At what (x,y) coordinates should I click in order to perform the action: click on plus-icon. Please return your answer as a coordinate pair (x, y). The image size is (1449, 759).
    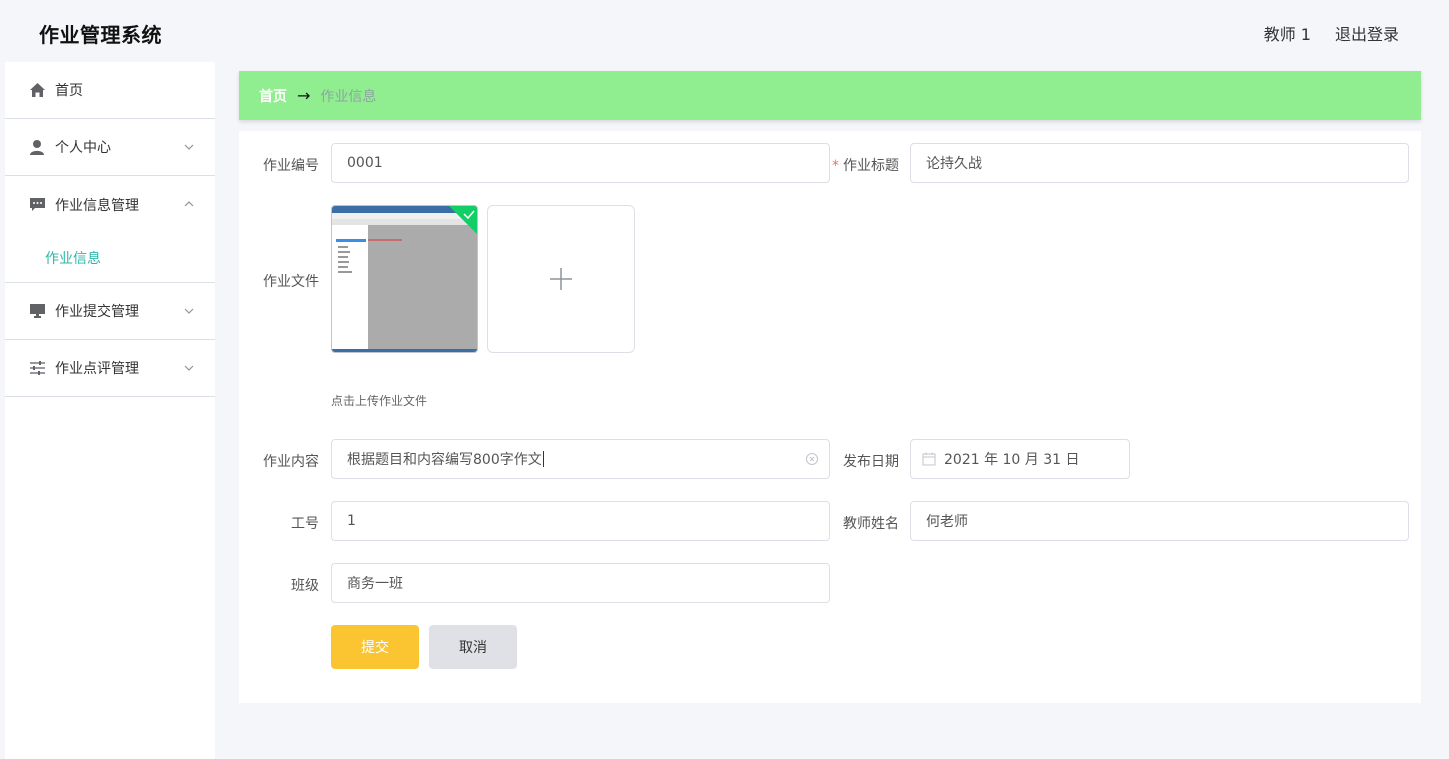
    Looking at the image, I should click on (561, 279).